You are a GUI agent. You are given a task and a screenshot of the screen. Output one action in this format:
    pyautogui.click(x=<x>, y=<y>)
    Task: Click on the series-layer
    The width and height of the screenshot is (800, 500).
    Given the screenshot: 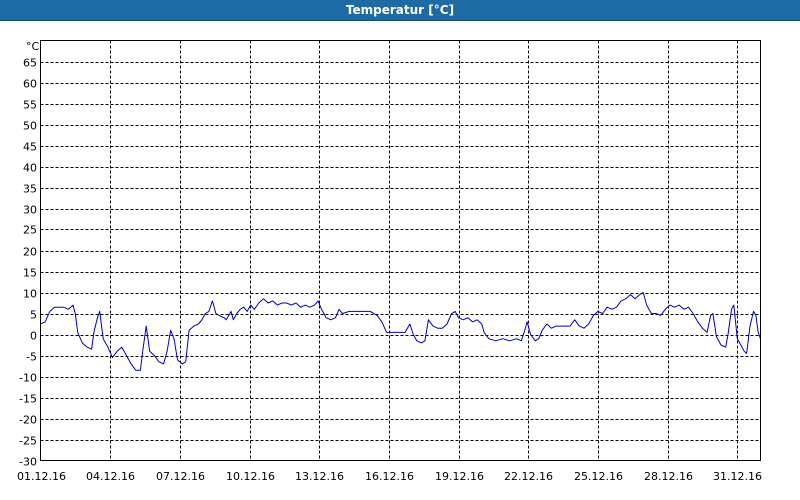 What is the action you would take?
    pyautogui.click(x=400, y=331)
    